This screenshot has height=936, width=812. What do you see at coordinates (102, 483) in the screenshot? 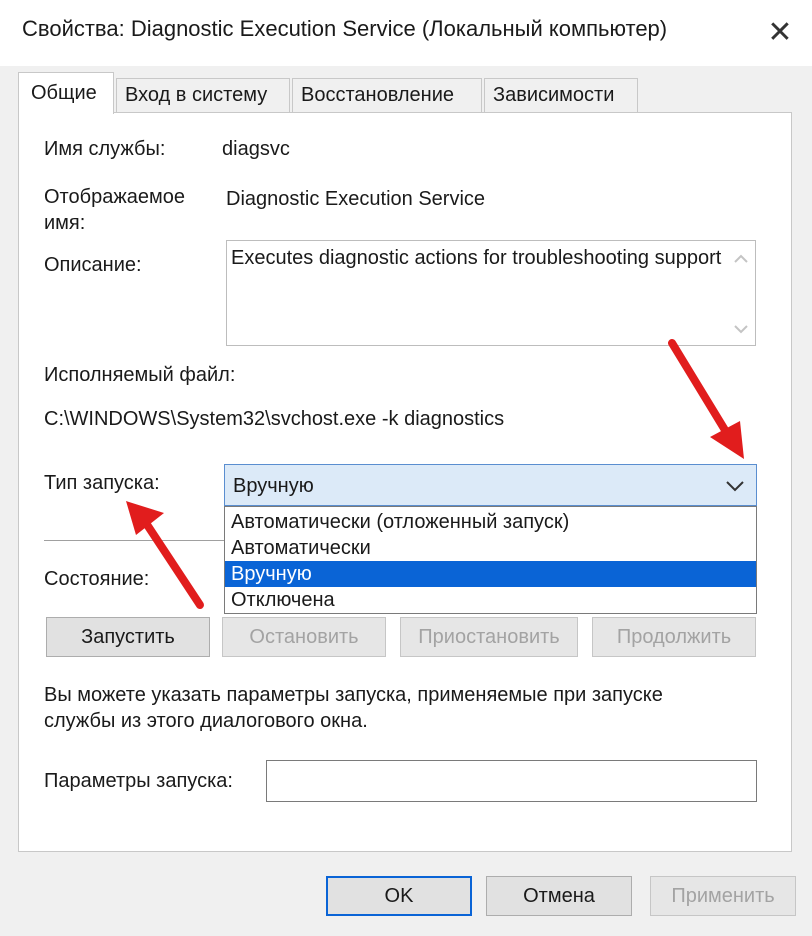
I see `startup-type-label: Тип запуска:` at bounding box center [102, 483].